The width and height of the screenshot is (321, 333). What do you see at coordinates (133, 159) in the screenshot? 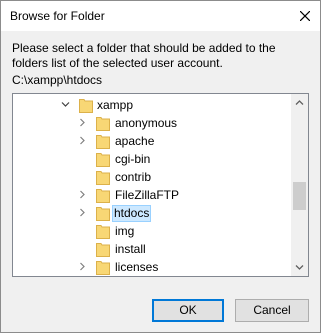
I see `tree-item-label: cgi-bin` at bounding box center [133, 159].